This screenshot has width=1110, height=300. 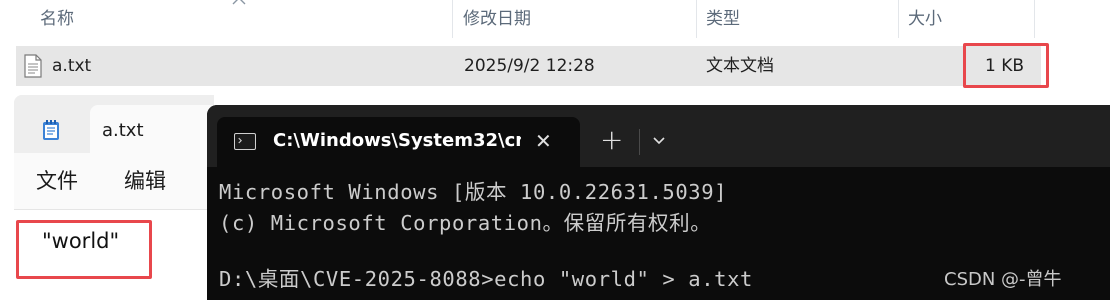 I want to click on close-icon: ✕, so click(x=543, y=141).